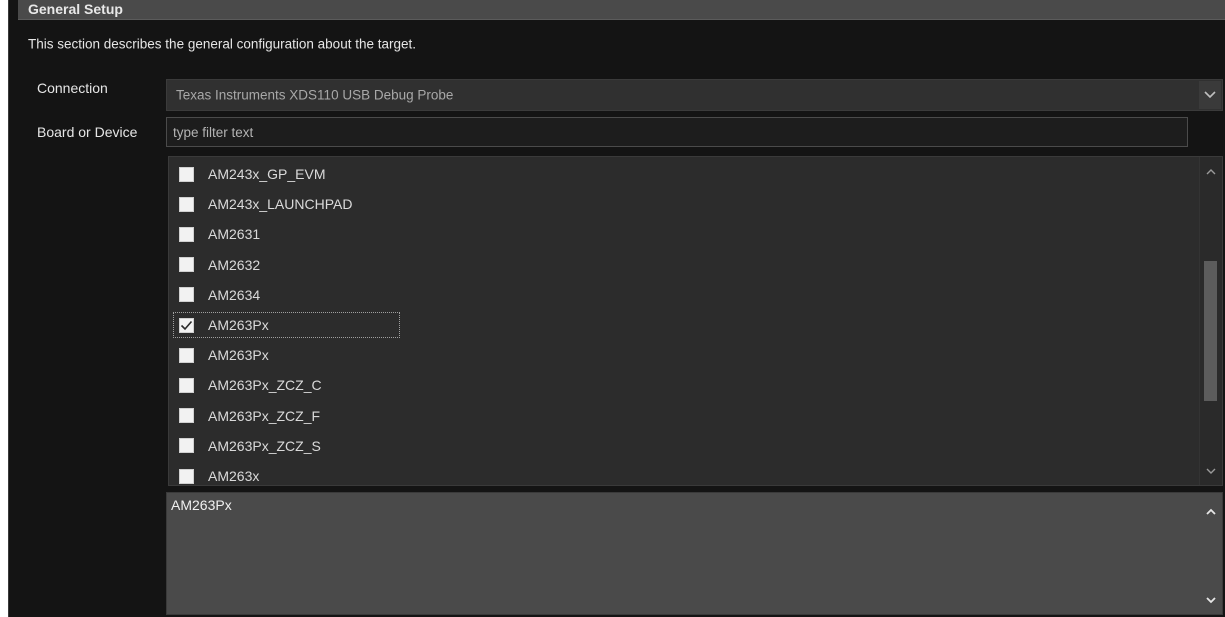  I want to click on device-list-item: AM243x_GP_EVM, so click(252, 174).